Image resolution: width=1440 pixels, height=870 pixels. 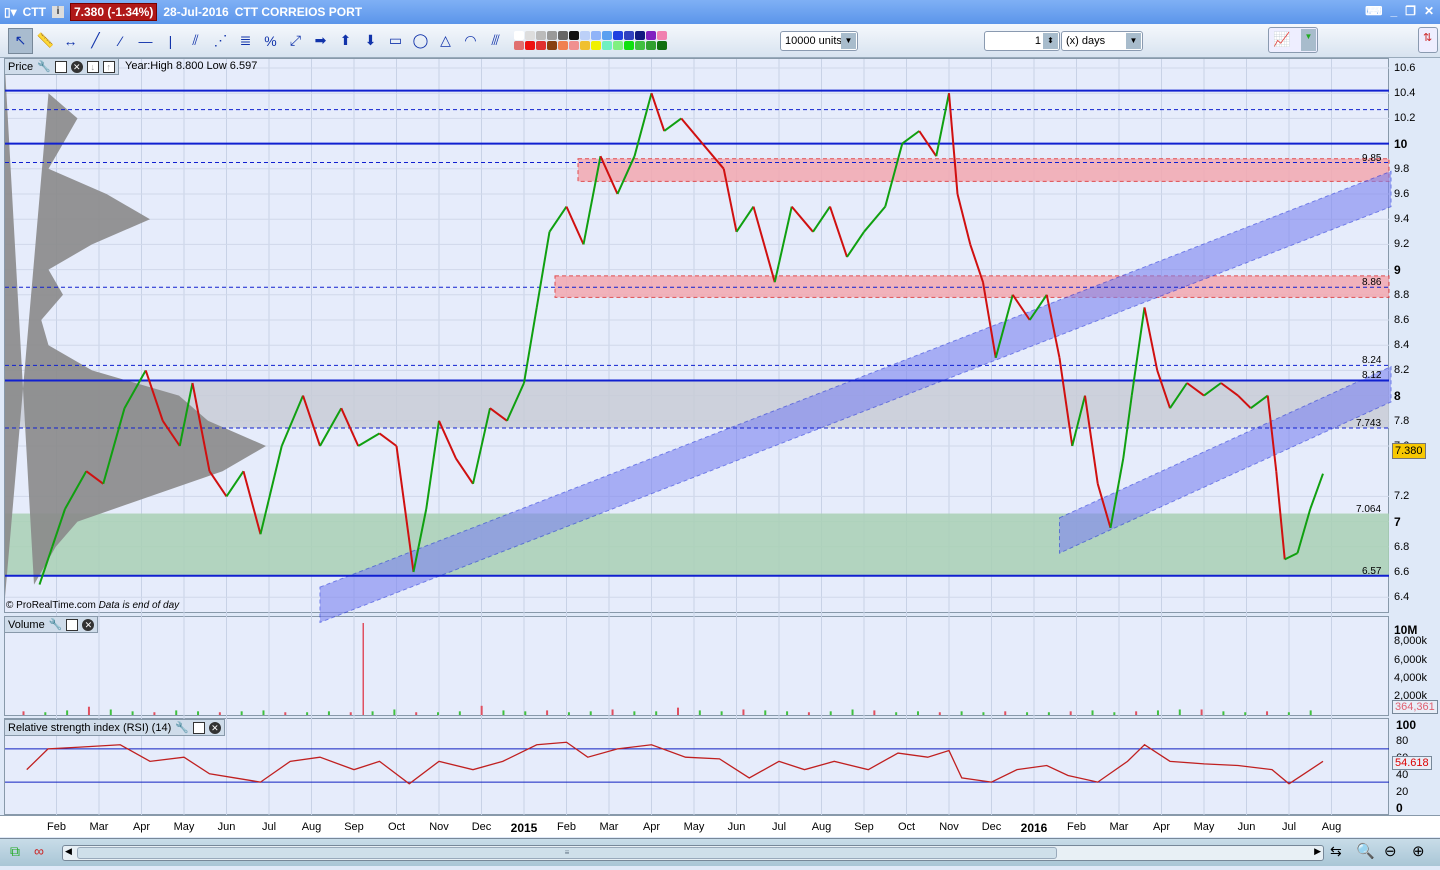 What do you see at coordinates (1372, 571) in the screenshot?
I see `level-label: 6.57` at bounding box center [1372, 571].